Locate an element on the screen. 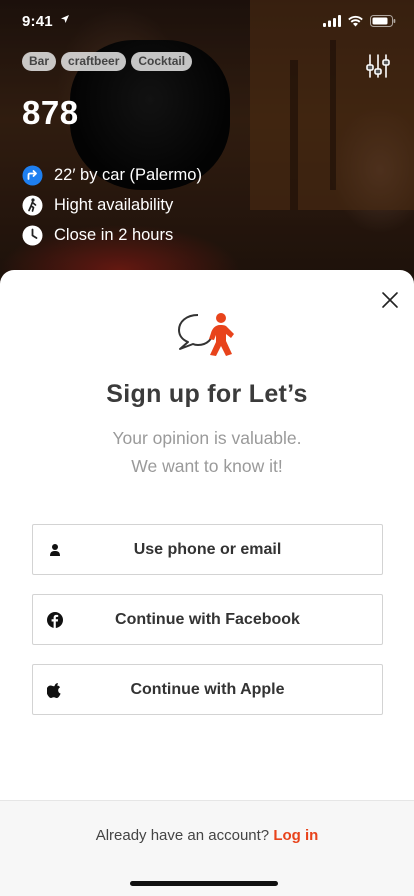  clock-icon is located at coordinates (32, 235).